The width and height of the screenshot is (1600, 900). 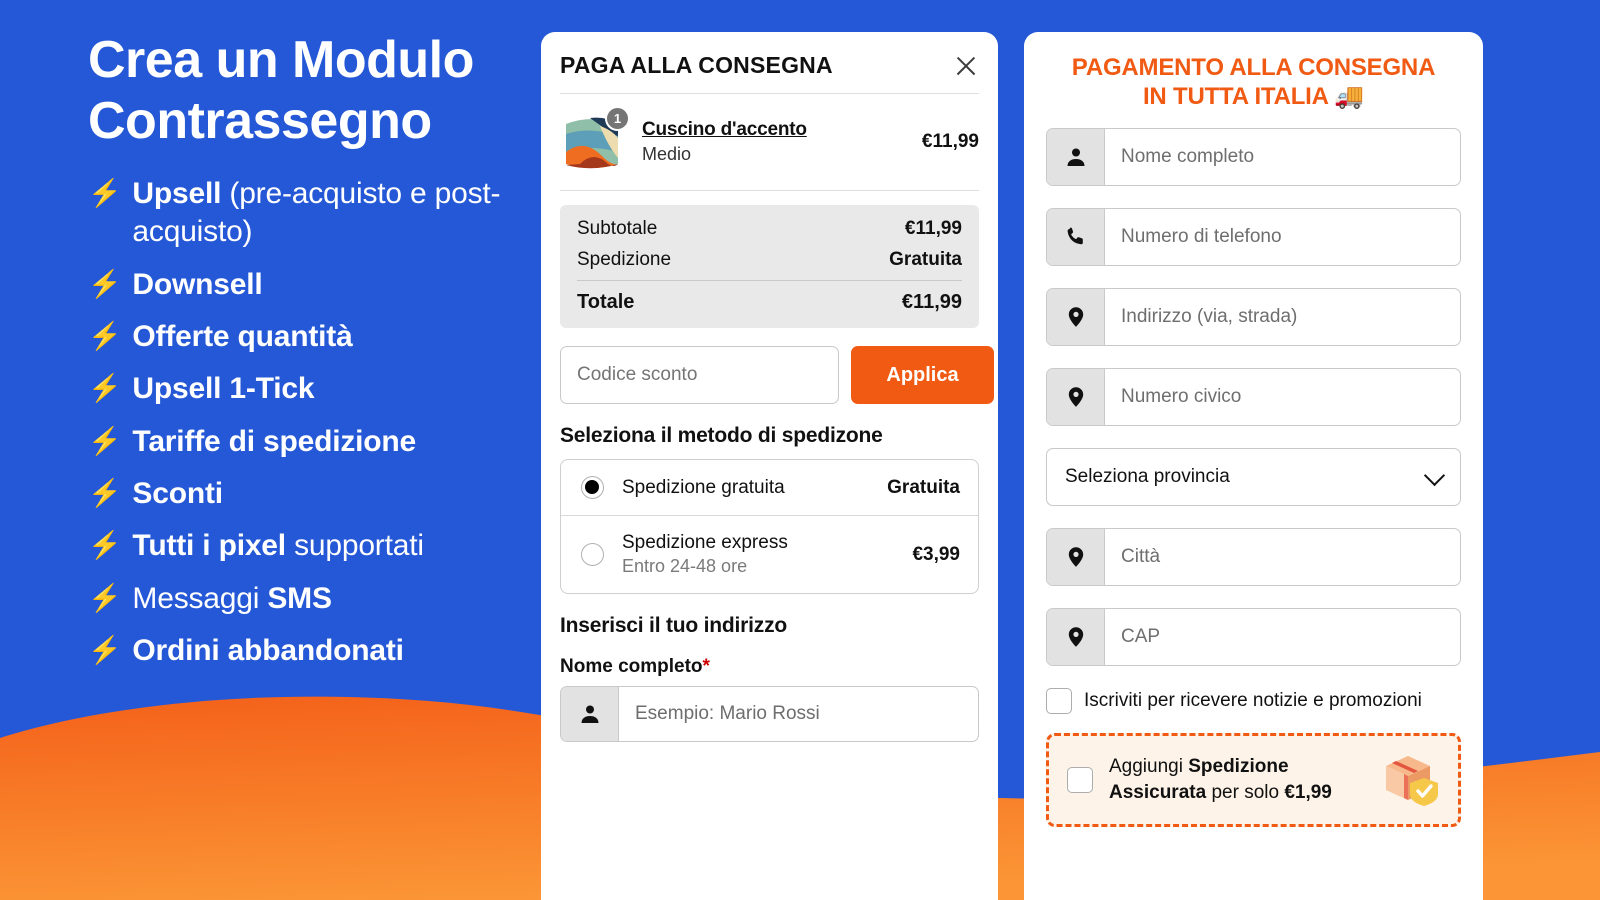 I want to click on cod-city-input-row, so click(x=1253, y=556).